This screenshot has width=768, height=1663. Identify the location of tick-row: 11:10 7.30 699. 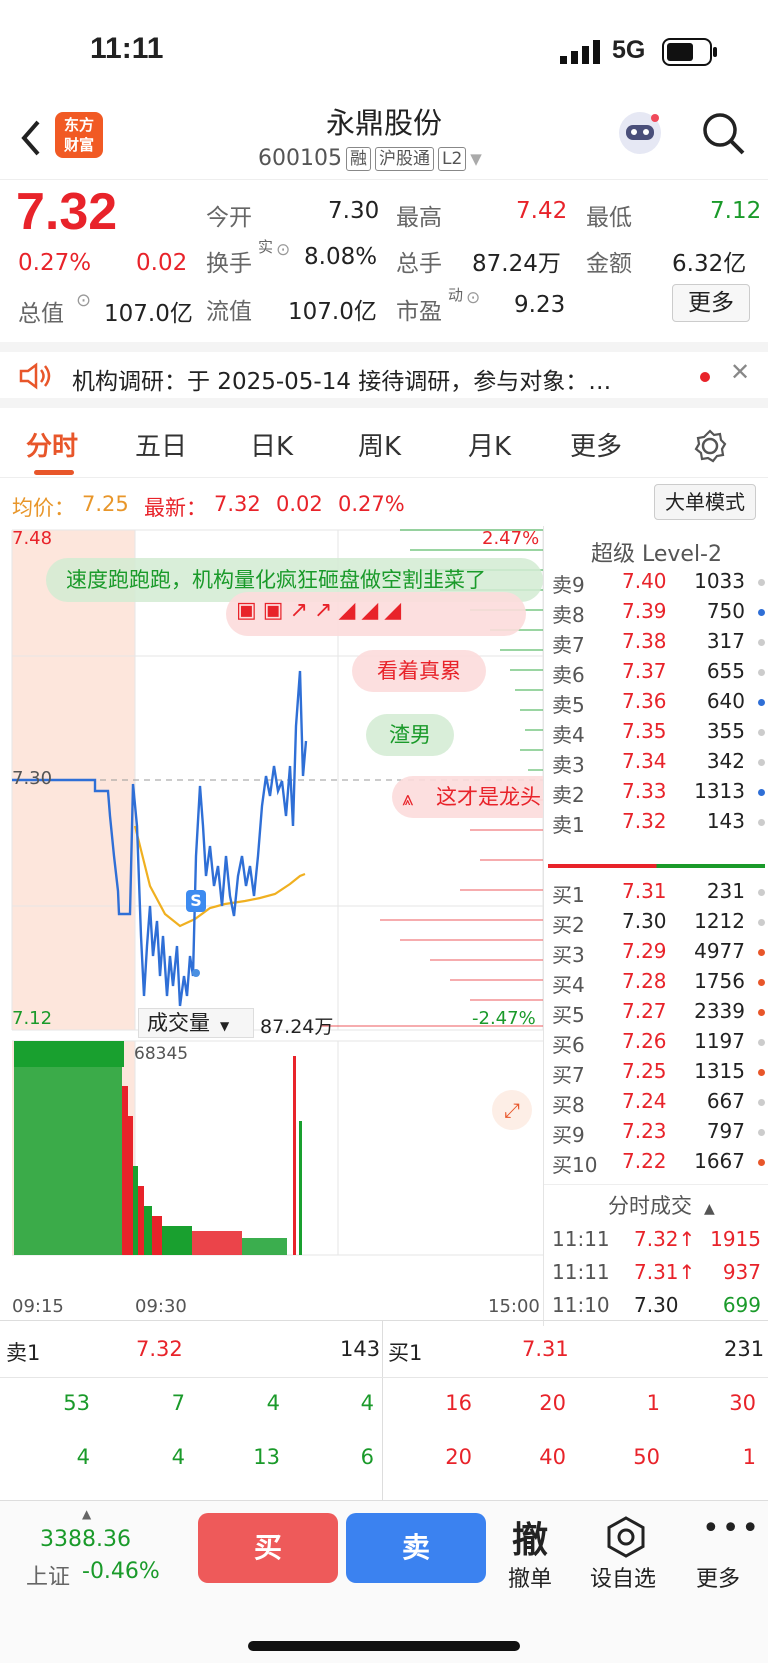
(656, 1305).